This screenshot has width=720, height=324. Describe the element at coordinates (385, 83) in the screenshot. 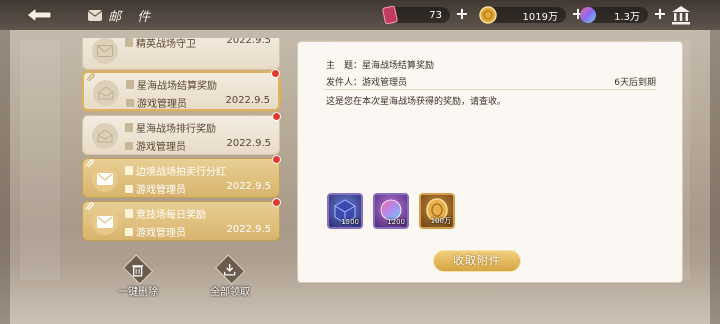

I see `sender-value: 游戏管理员` at that location.